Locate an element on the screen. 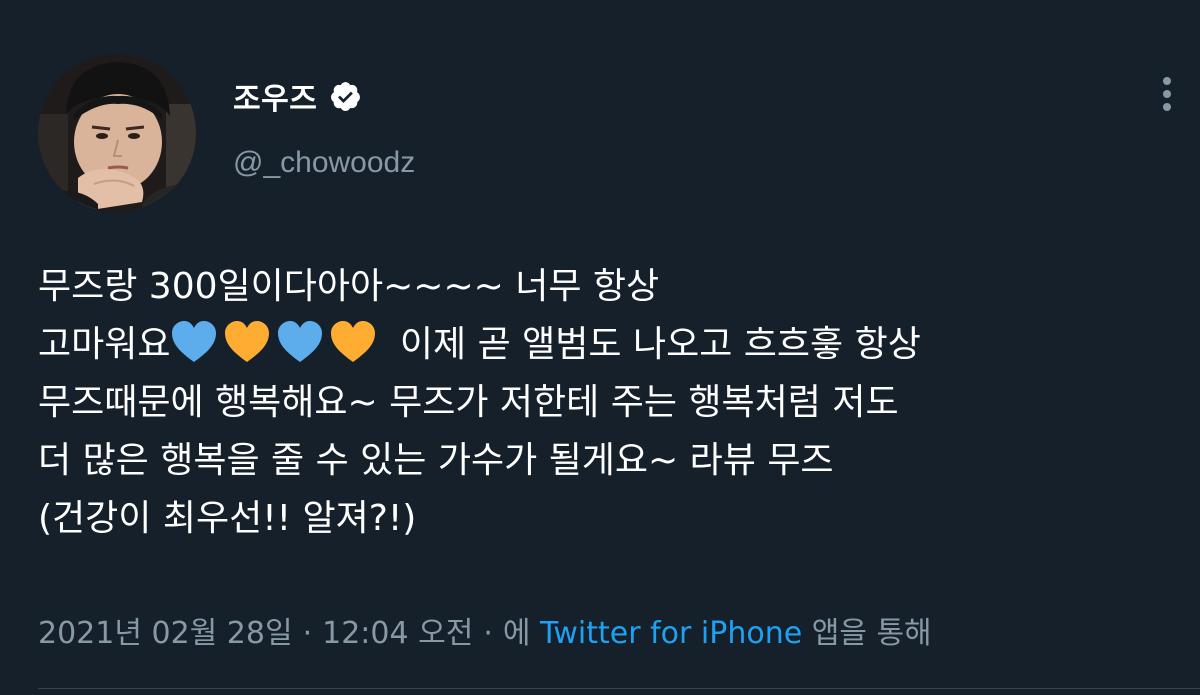 Image resolution: width=1200 pixels, height=695 pixels. display-name: 조우즈 is located at coordinates (275, 96).